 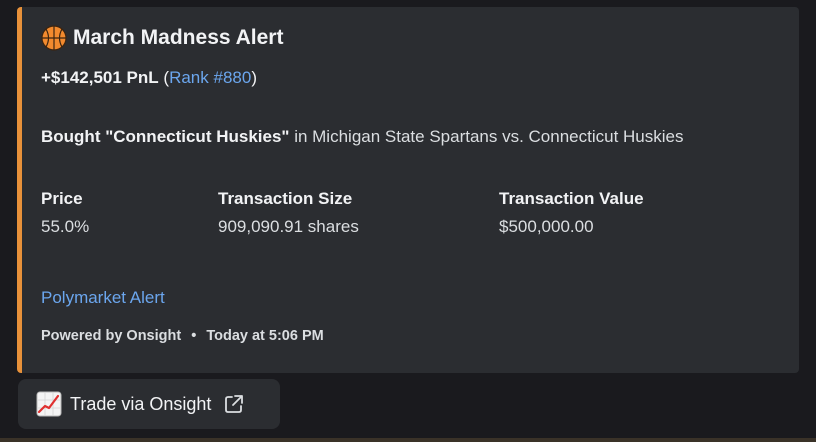 I want to click on basketball-icon, so click(x=54, y=38).